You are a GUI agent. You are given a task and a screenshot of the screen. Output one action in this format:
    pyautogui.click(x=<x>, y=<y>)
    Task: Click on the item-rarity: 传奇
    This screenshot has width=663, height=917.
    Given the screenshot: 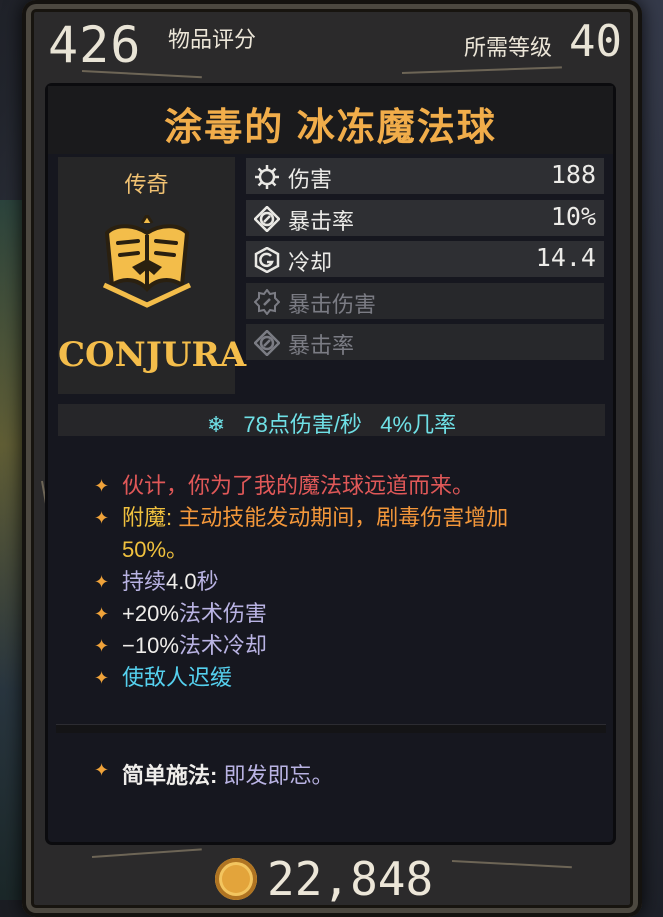 What is the action you would take?
    pyautogui.click(x=146, y=184)
    